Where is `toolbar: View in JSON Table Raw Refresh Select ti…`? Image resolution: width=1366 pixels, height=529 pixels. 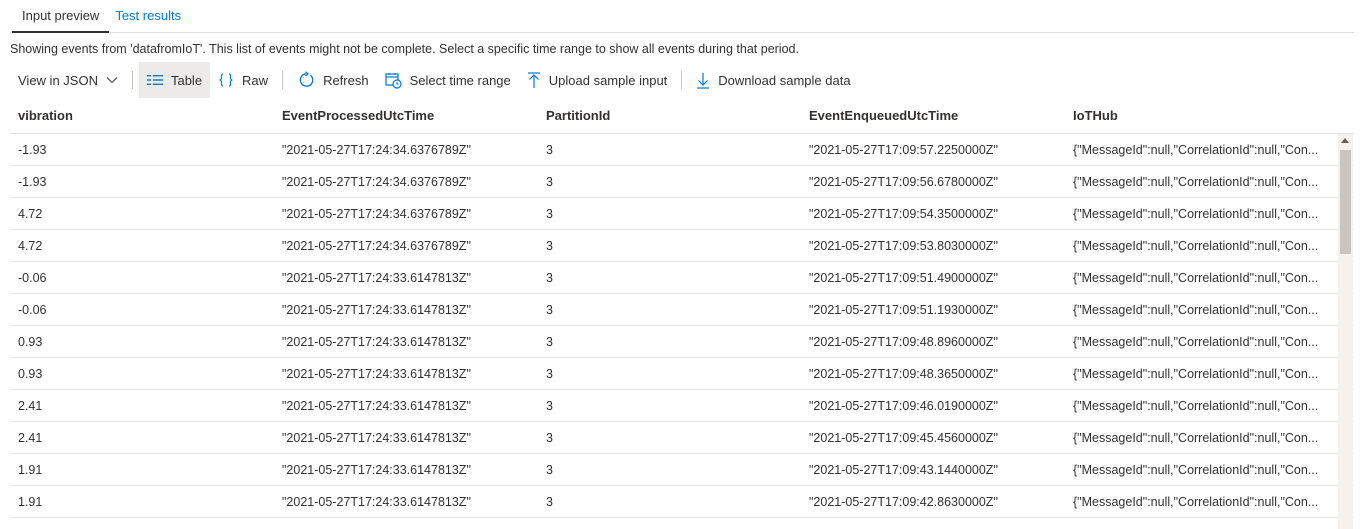
toolbar: View in JSON Table Raw Refresh Select ti… is located at coordinates (682, 80).